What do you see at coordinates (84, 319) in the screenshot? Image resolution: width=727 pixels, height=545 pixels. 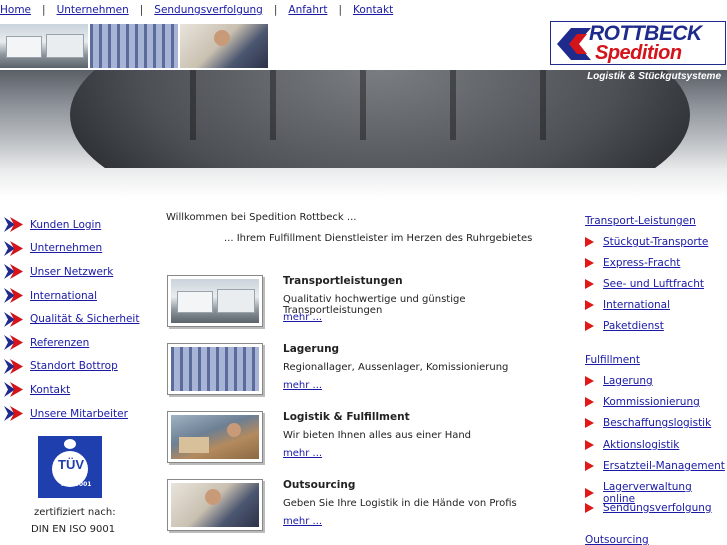 I see `leftnav-qualitaet-link: Qualität & Sicherheit` at bounding box center [84, 319].